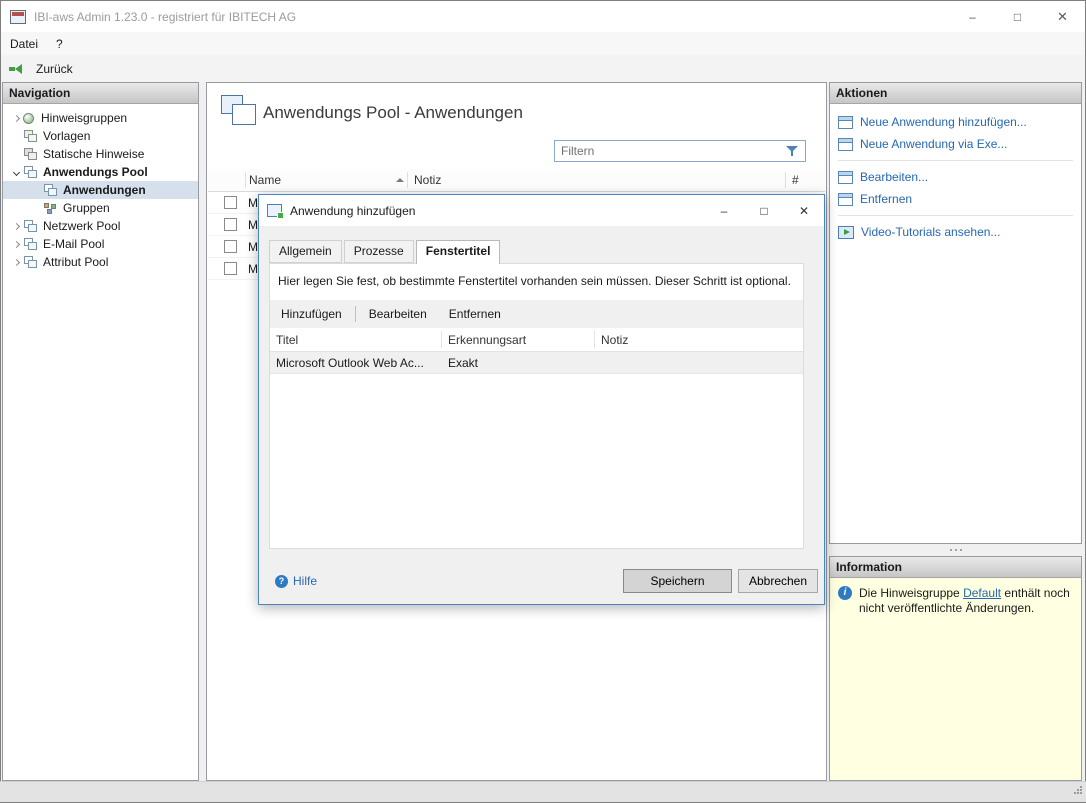  What do you see at coordinates (1062, 16) in the screenshot?
I see `close-button: ✕` at bounding box center [1062, 16].